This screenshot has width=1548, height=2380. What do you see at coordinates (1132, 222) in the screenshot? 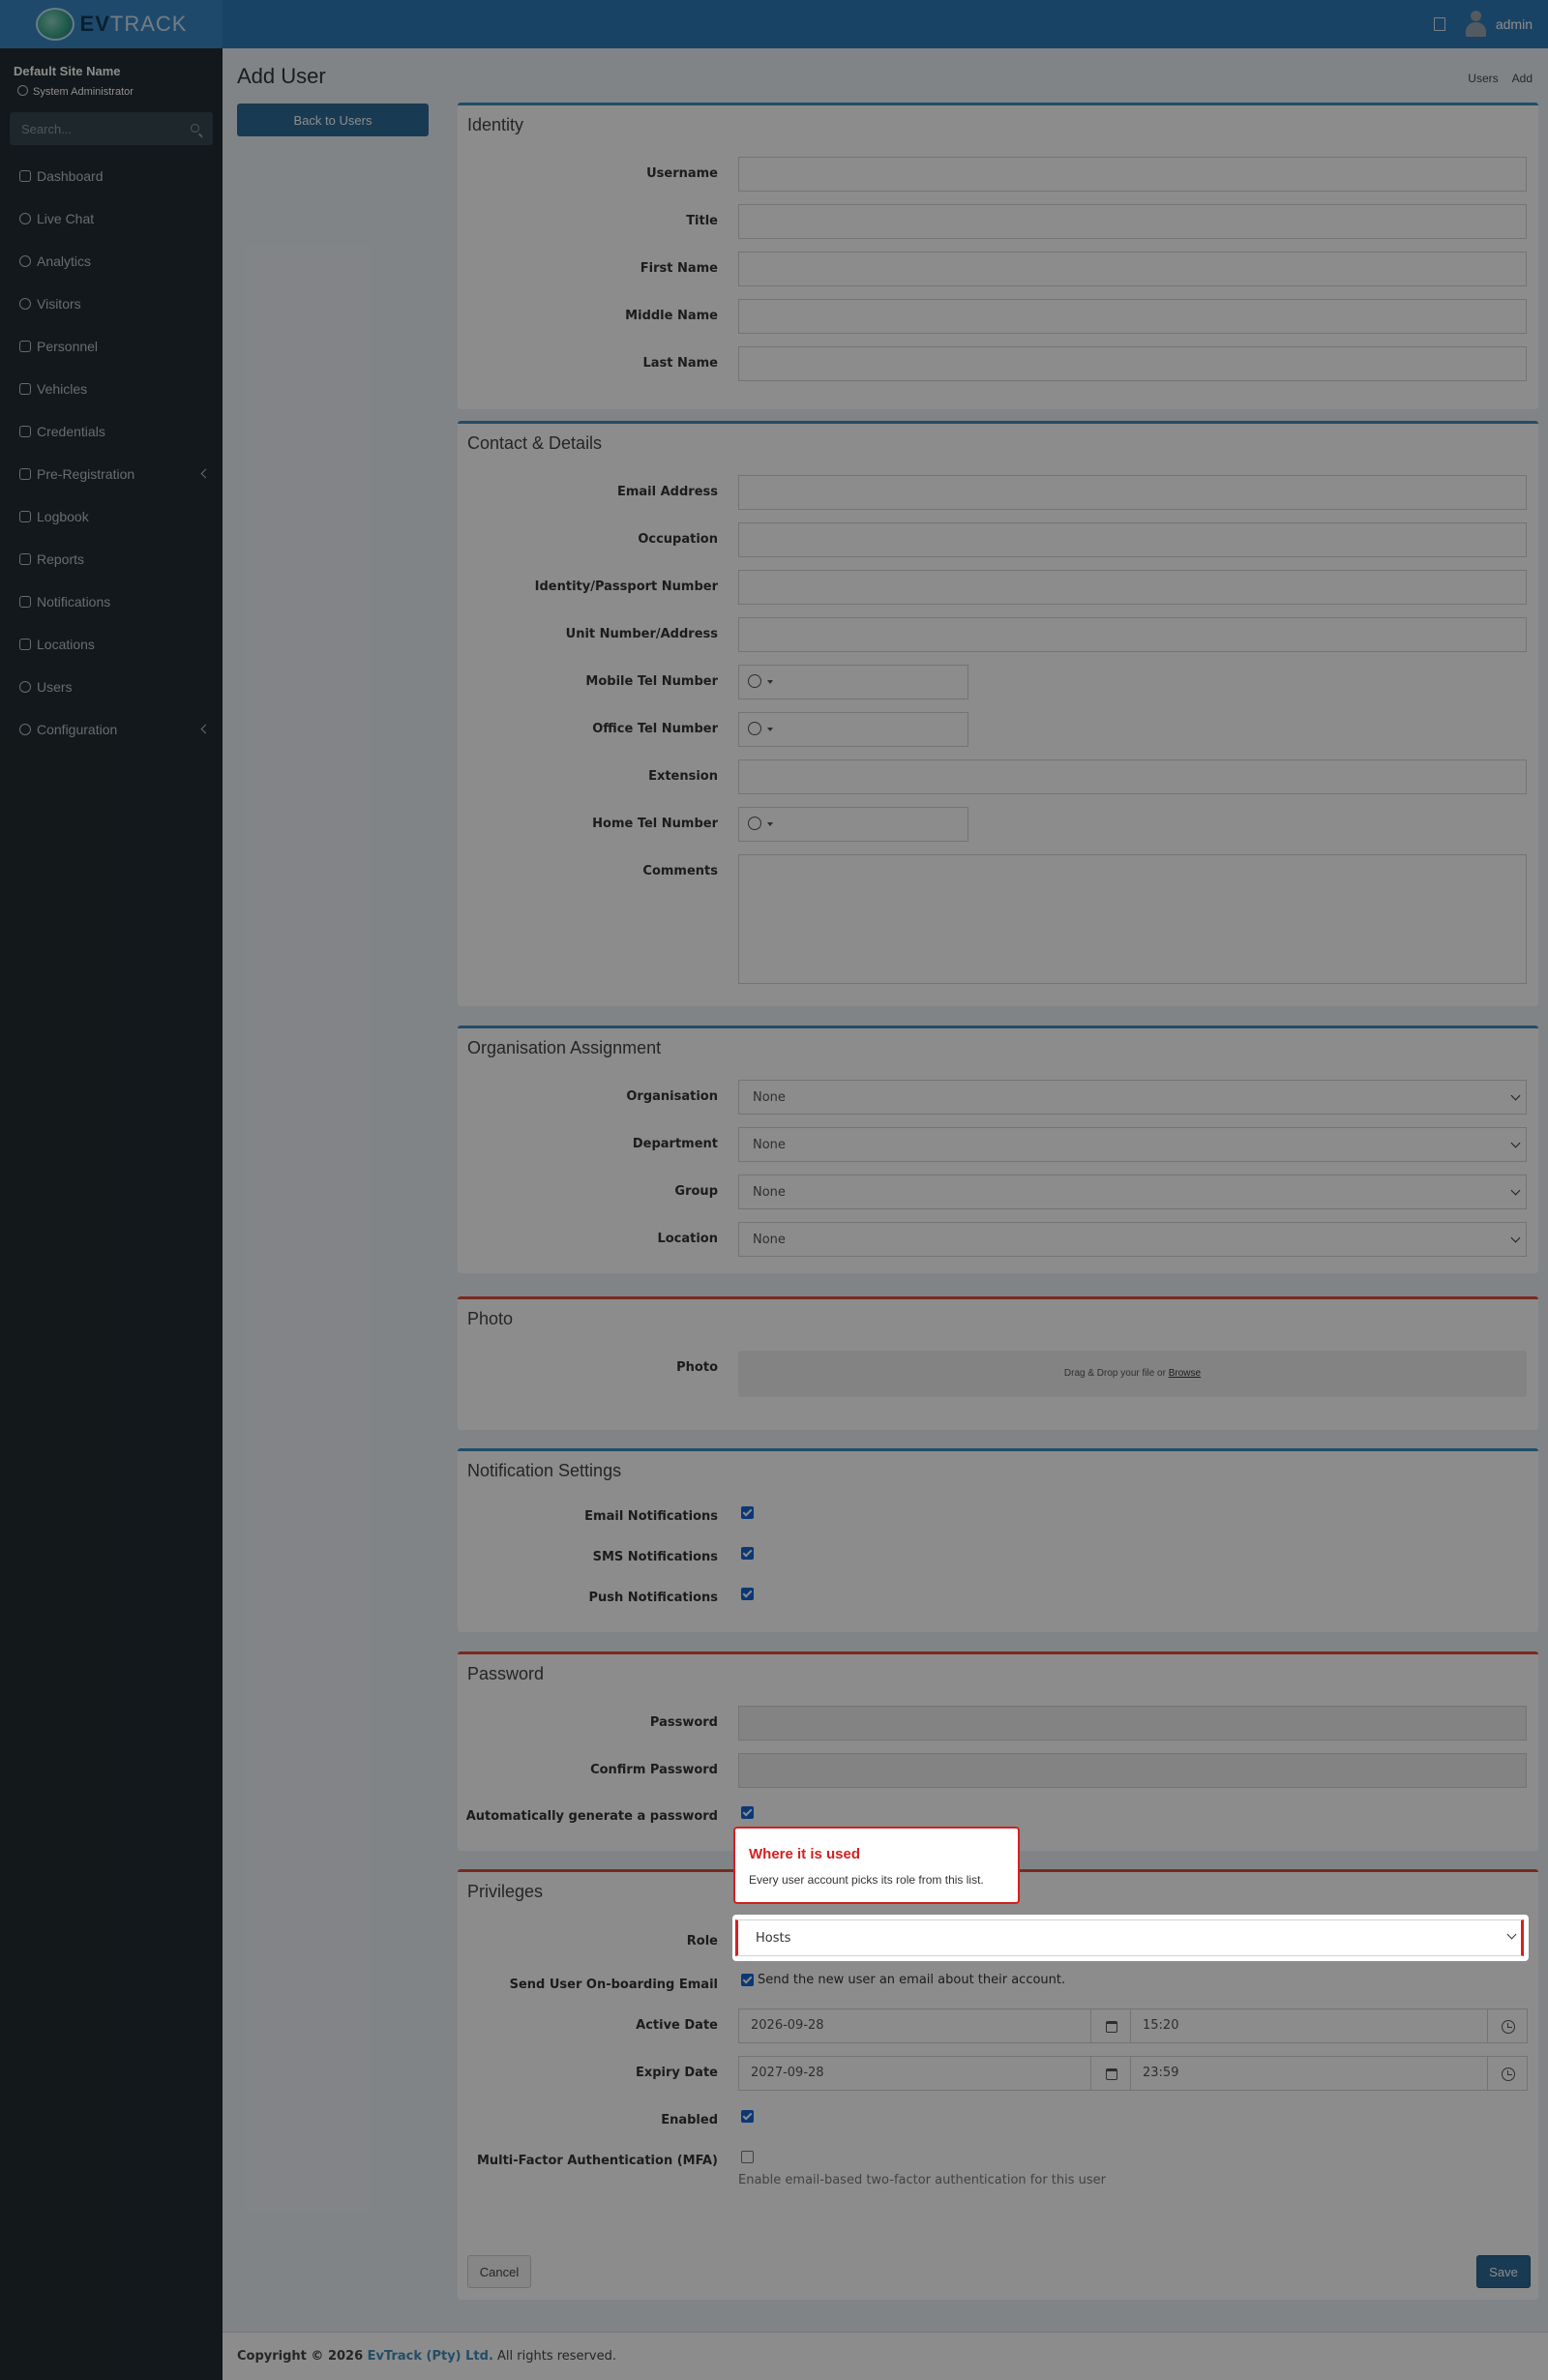
I see `title-input` at bounding box center [1132, 222].